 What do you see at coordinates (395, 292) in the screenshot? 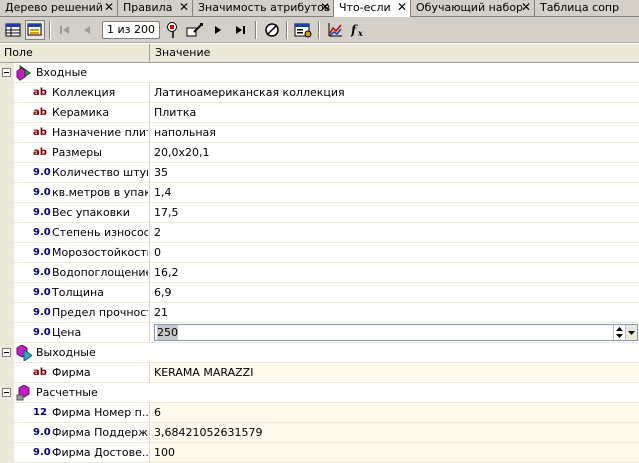
I see `attribute-value: 6,9` at bounding box center [395, 292].